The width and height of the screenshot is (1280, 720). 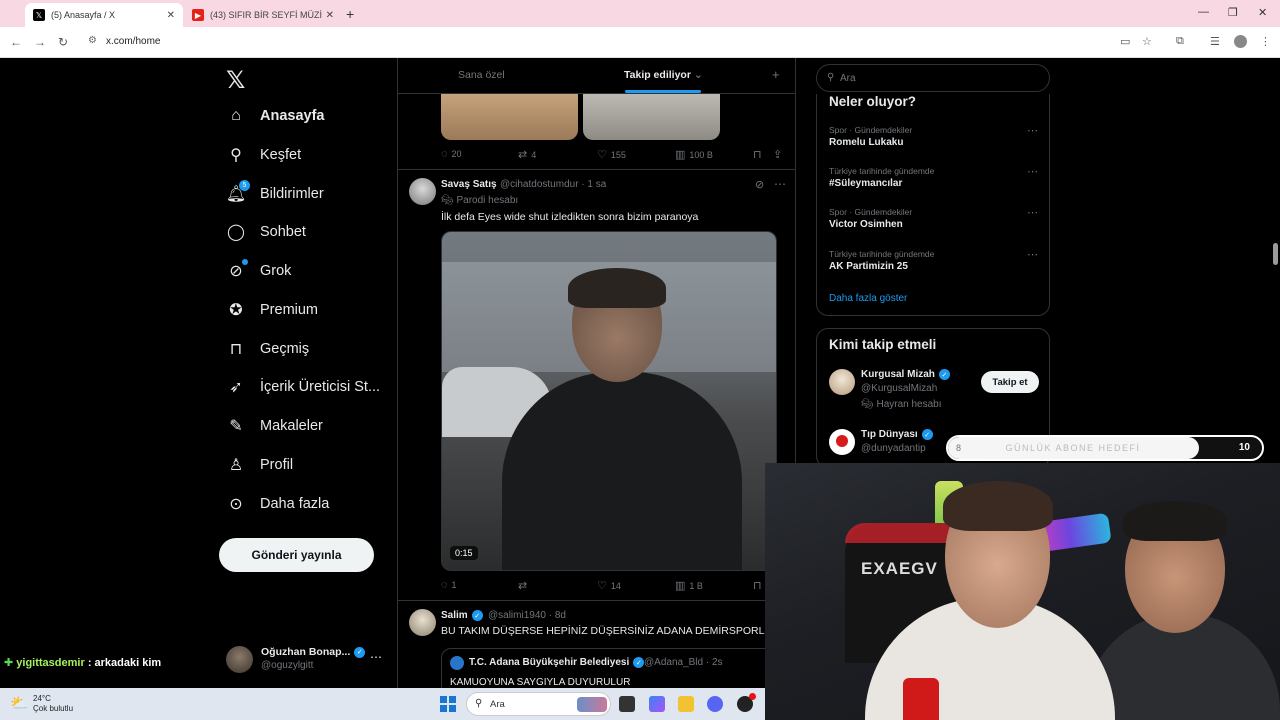 I want to click on task-view-icon, so click(x=627, y=704).